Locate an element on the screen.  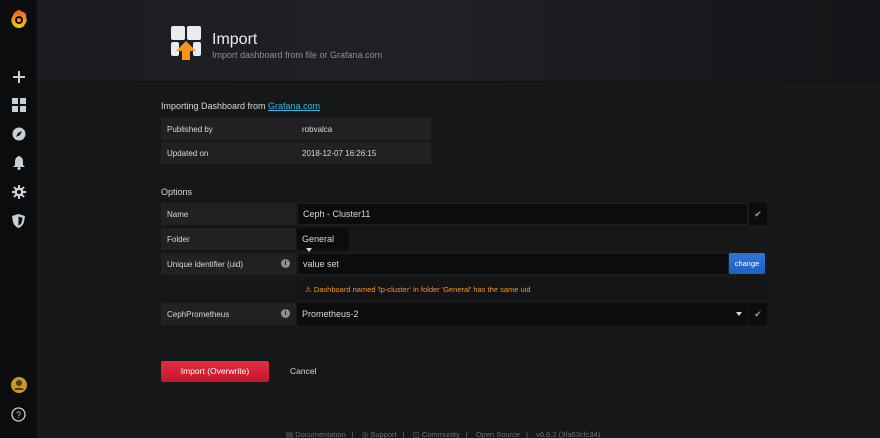
user-avatar-icon is located at coordinates (18, 385).